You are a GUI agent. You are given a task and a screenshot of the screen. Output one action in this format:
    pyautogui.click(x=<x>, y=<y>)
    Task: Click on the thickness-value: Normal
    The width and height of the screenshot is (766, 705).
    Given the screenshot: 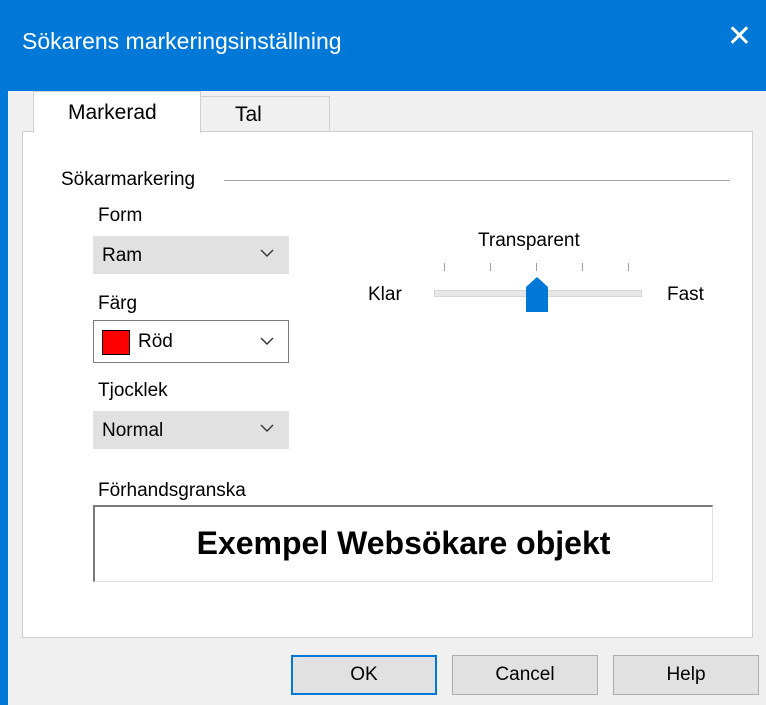 What is the action you would take?
    pyautogui.click(x=133, y=430)
    